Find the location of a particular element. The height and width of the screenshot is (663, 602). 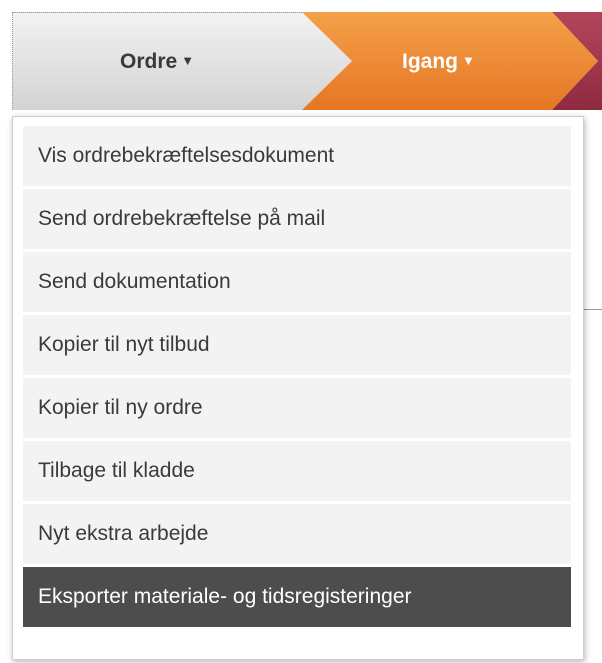

ordre-label-text: Ordre is located at coordinates (149, 61).